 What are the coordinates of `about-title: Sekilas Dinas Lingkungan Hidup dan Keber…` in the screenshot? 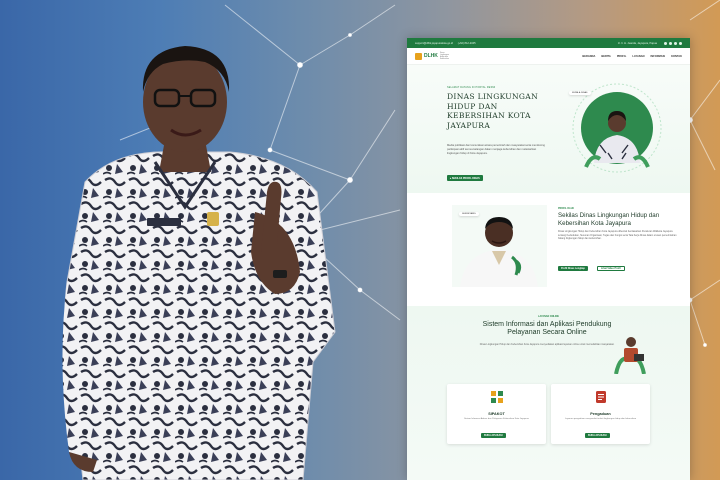 It's located at (609, 219).